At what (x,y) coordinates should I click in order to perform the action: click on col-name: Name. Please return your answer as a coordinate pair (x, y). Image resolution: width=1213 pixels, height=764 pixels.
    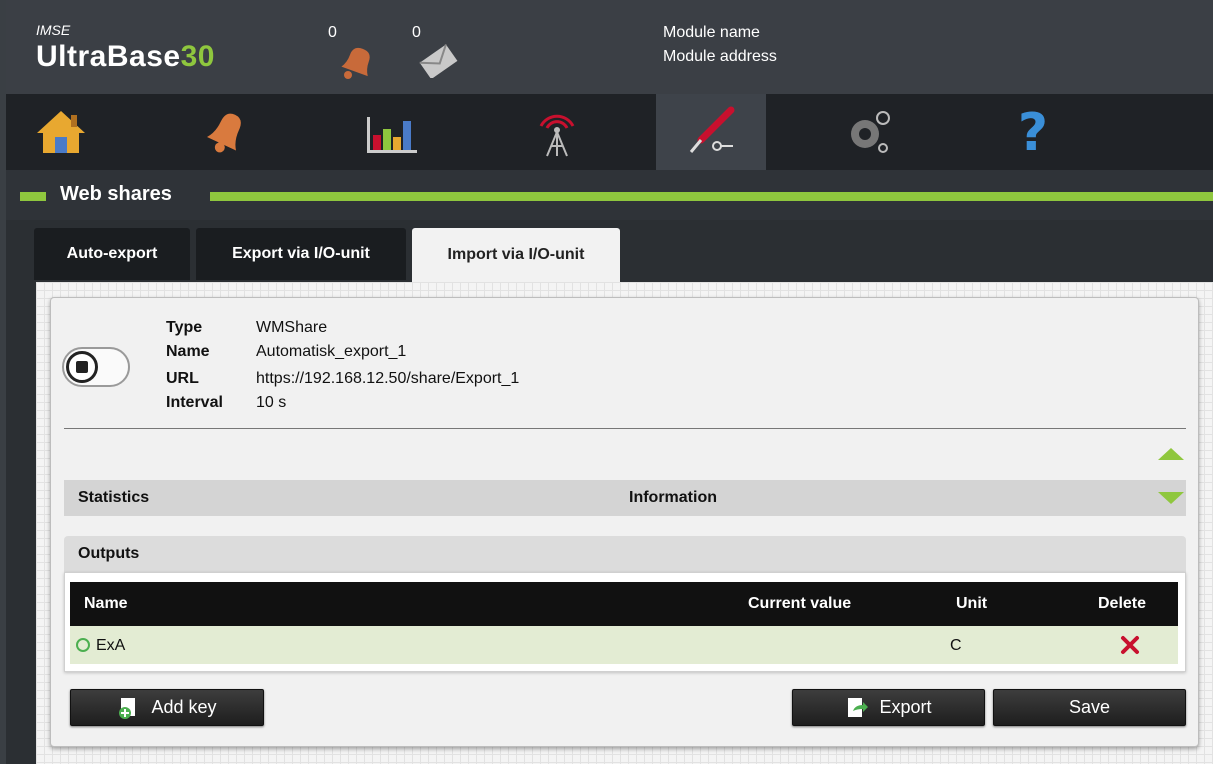
    Looking at the image, I should click on (106, 603).